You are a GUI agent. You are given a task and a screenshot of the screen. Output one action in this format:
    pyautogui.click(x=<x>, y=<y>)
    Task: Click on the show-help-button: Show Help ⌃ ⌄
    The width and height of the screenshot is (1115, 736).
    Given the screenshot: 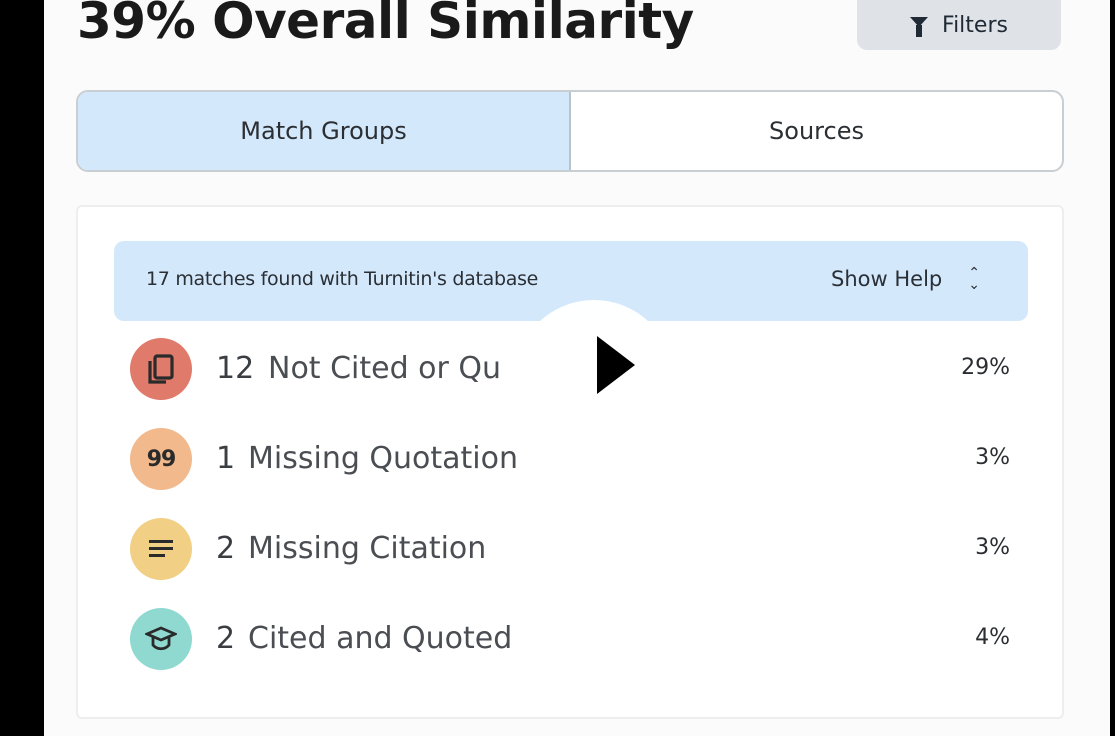 What is the action you would take?
    pyautogui.click(x=905, y=279)
    